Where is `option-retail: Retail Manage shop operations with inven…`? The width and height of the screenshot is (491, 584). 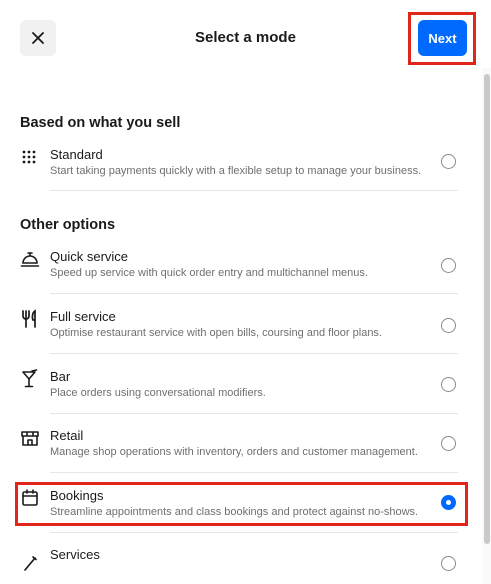 option-retail: Retail Manage shop operations with inven… is located at coordinates (248, 457).